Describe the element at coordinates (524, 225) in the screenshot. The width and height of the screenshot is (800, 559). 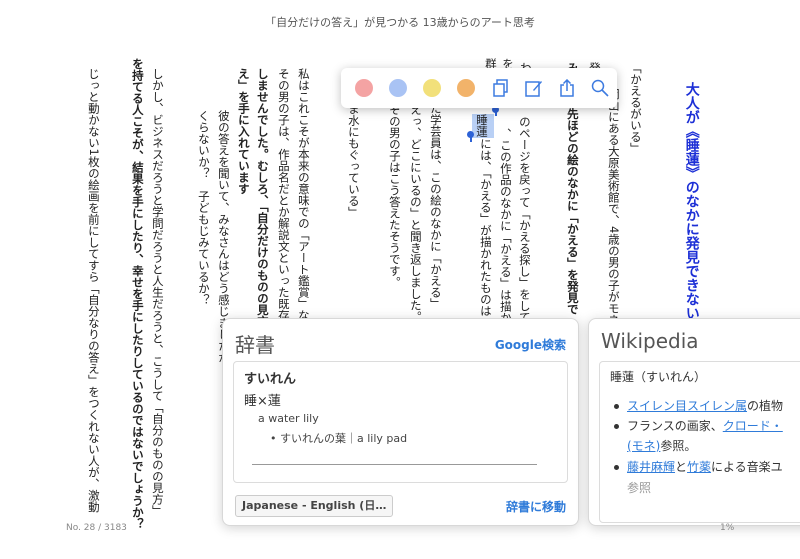
I see `text-column: のページを戻って「かえる探し」をしてい` at that location.